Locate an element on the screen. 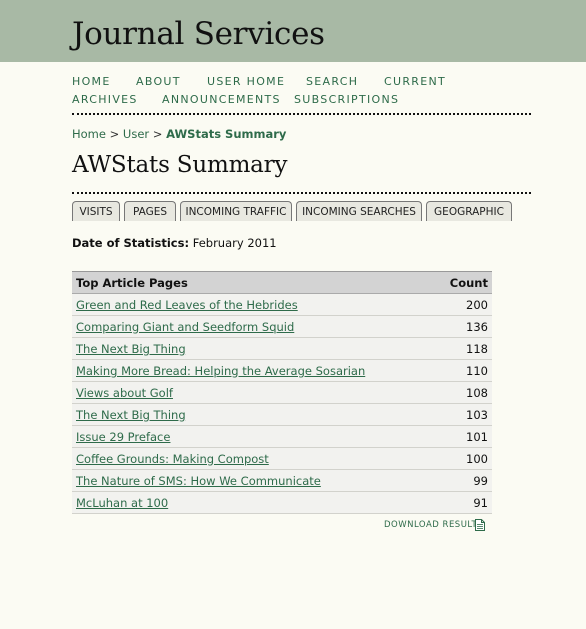 The height and width of the screenshot is (629, 586). article-count: 101 is located at coordinates (463, 436).